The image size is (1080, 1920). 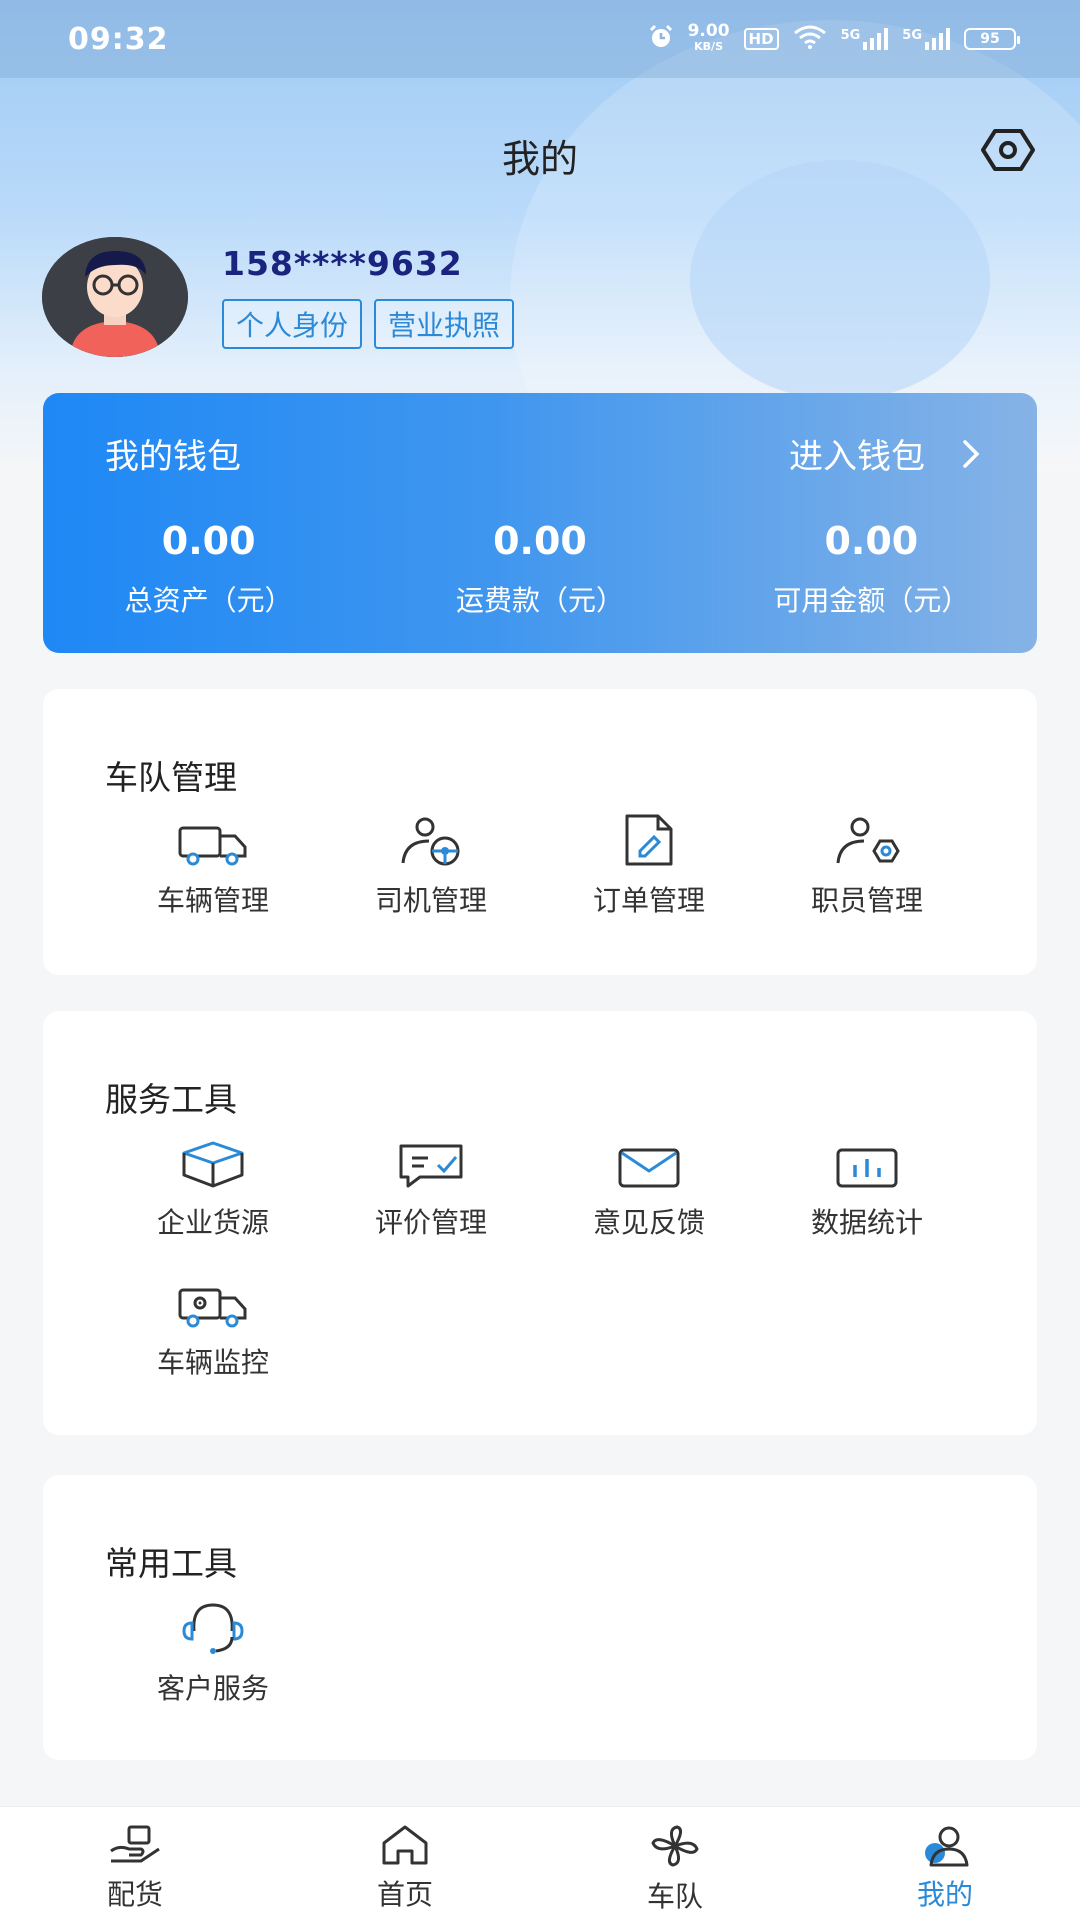 What do you see at coordinates (115, 297) in the screenshot?
I see `avatar` at bounding box center [115, 297].